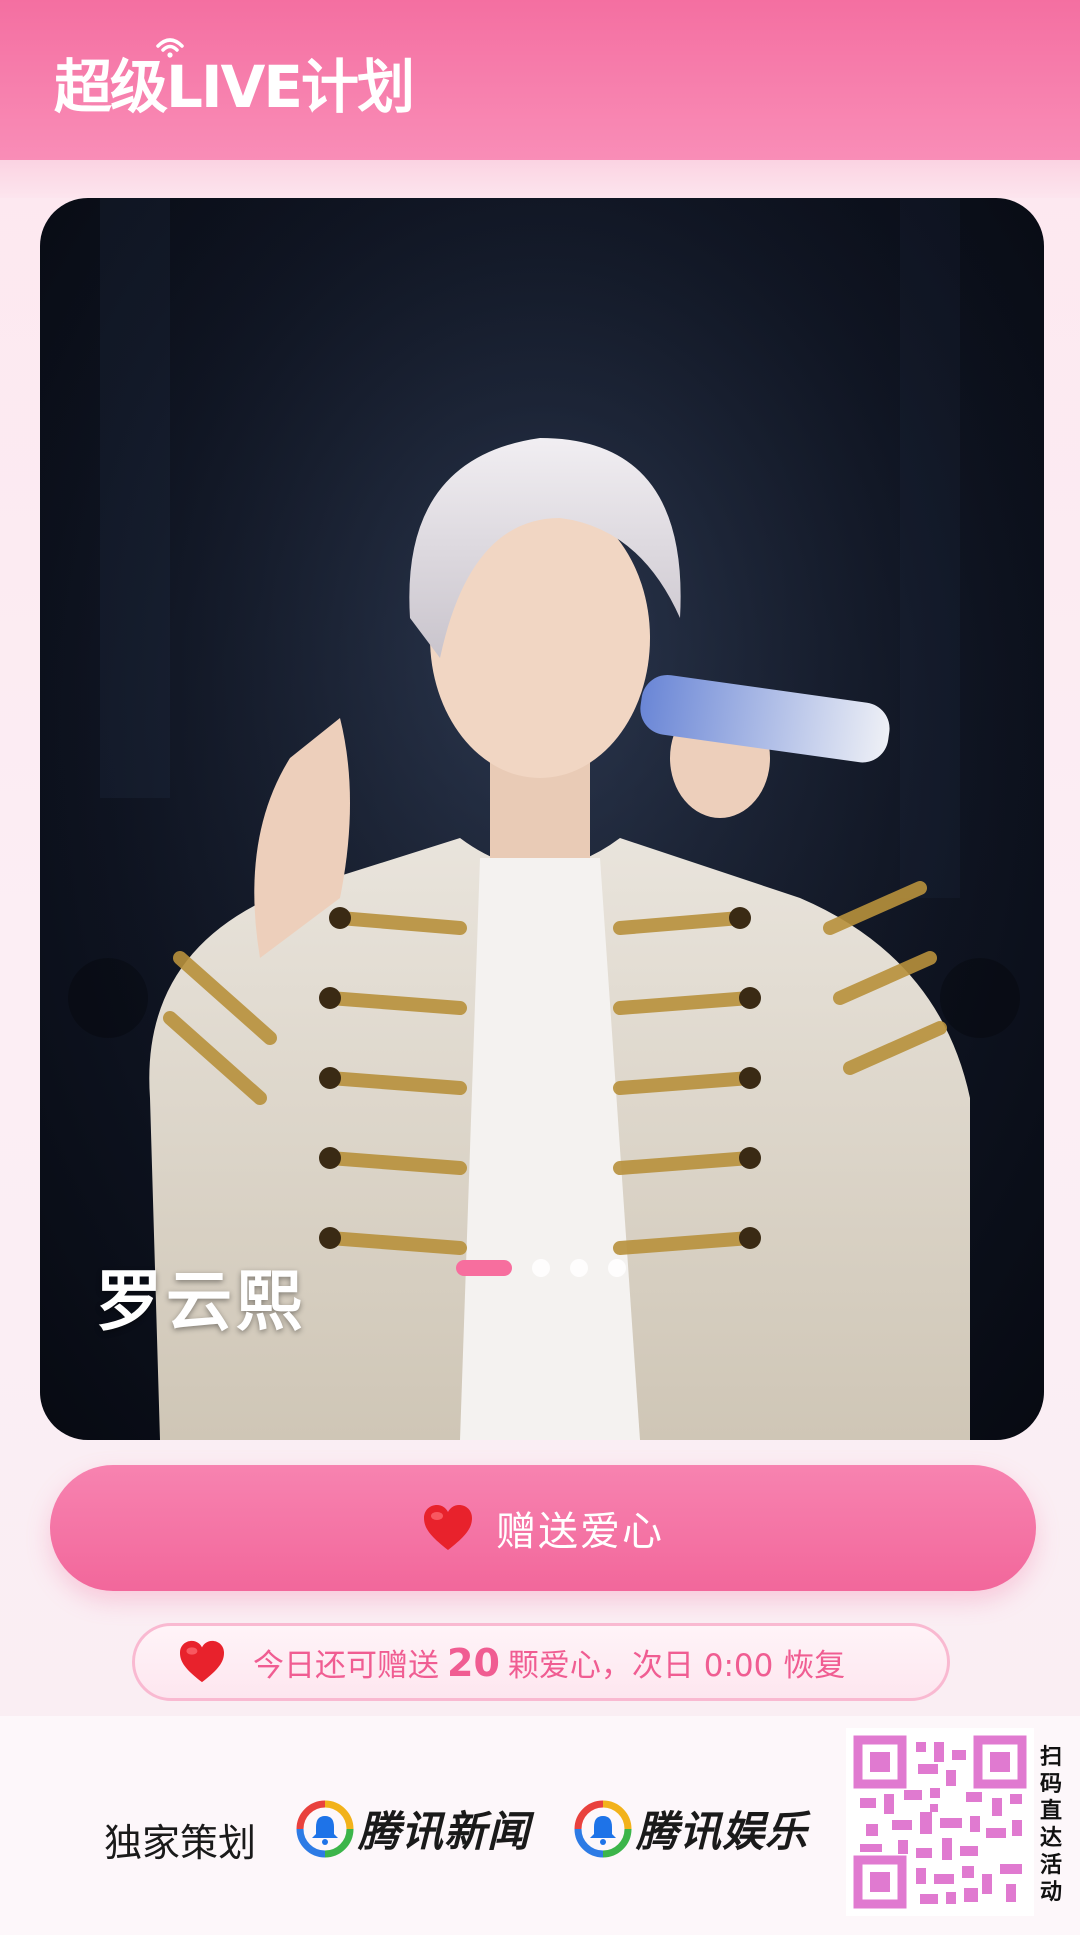 This screenshot has width=1080, height=1935. What do you see at coordinates (580, 1532) in the screenshot?
I see `give-love-label: 赠送爱心` at bounding box center [580, 1532].